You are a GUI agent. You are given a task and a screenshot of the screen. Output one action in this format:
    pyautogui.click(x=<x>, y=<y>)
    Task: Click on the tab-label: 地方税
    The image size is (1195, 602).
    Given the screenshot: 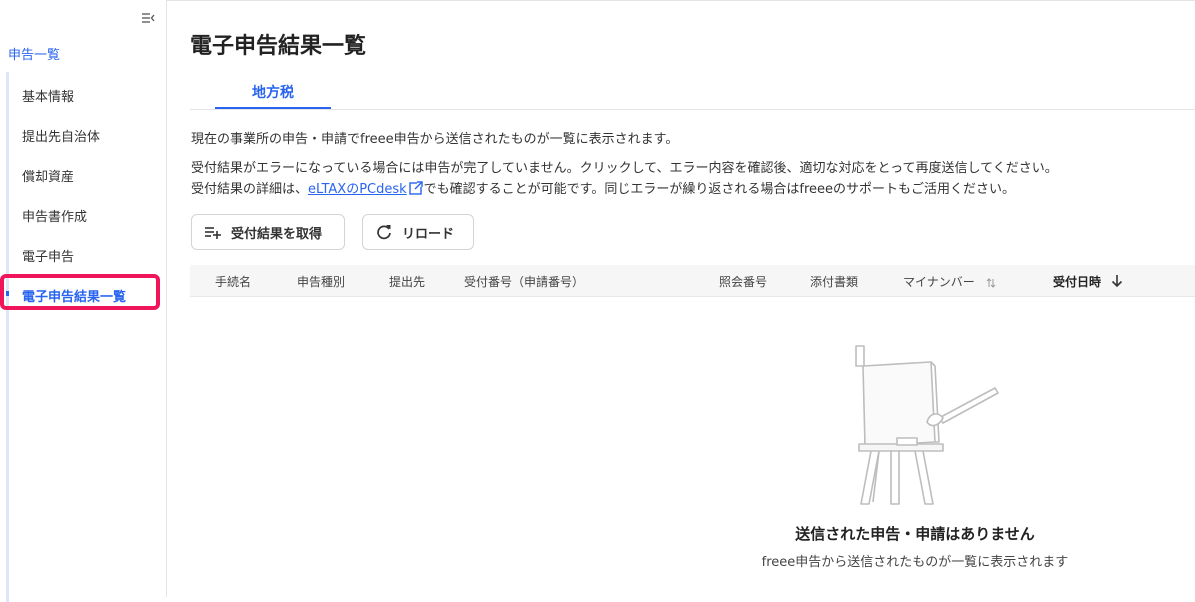 What is the action you would take?
    pyautogui.click(x=273, y=93)
    